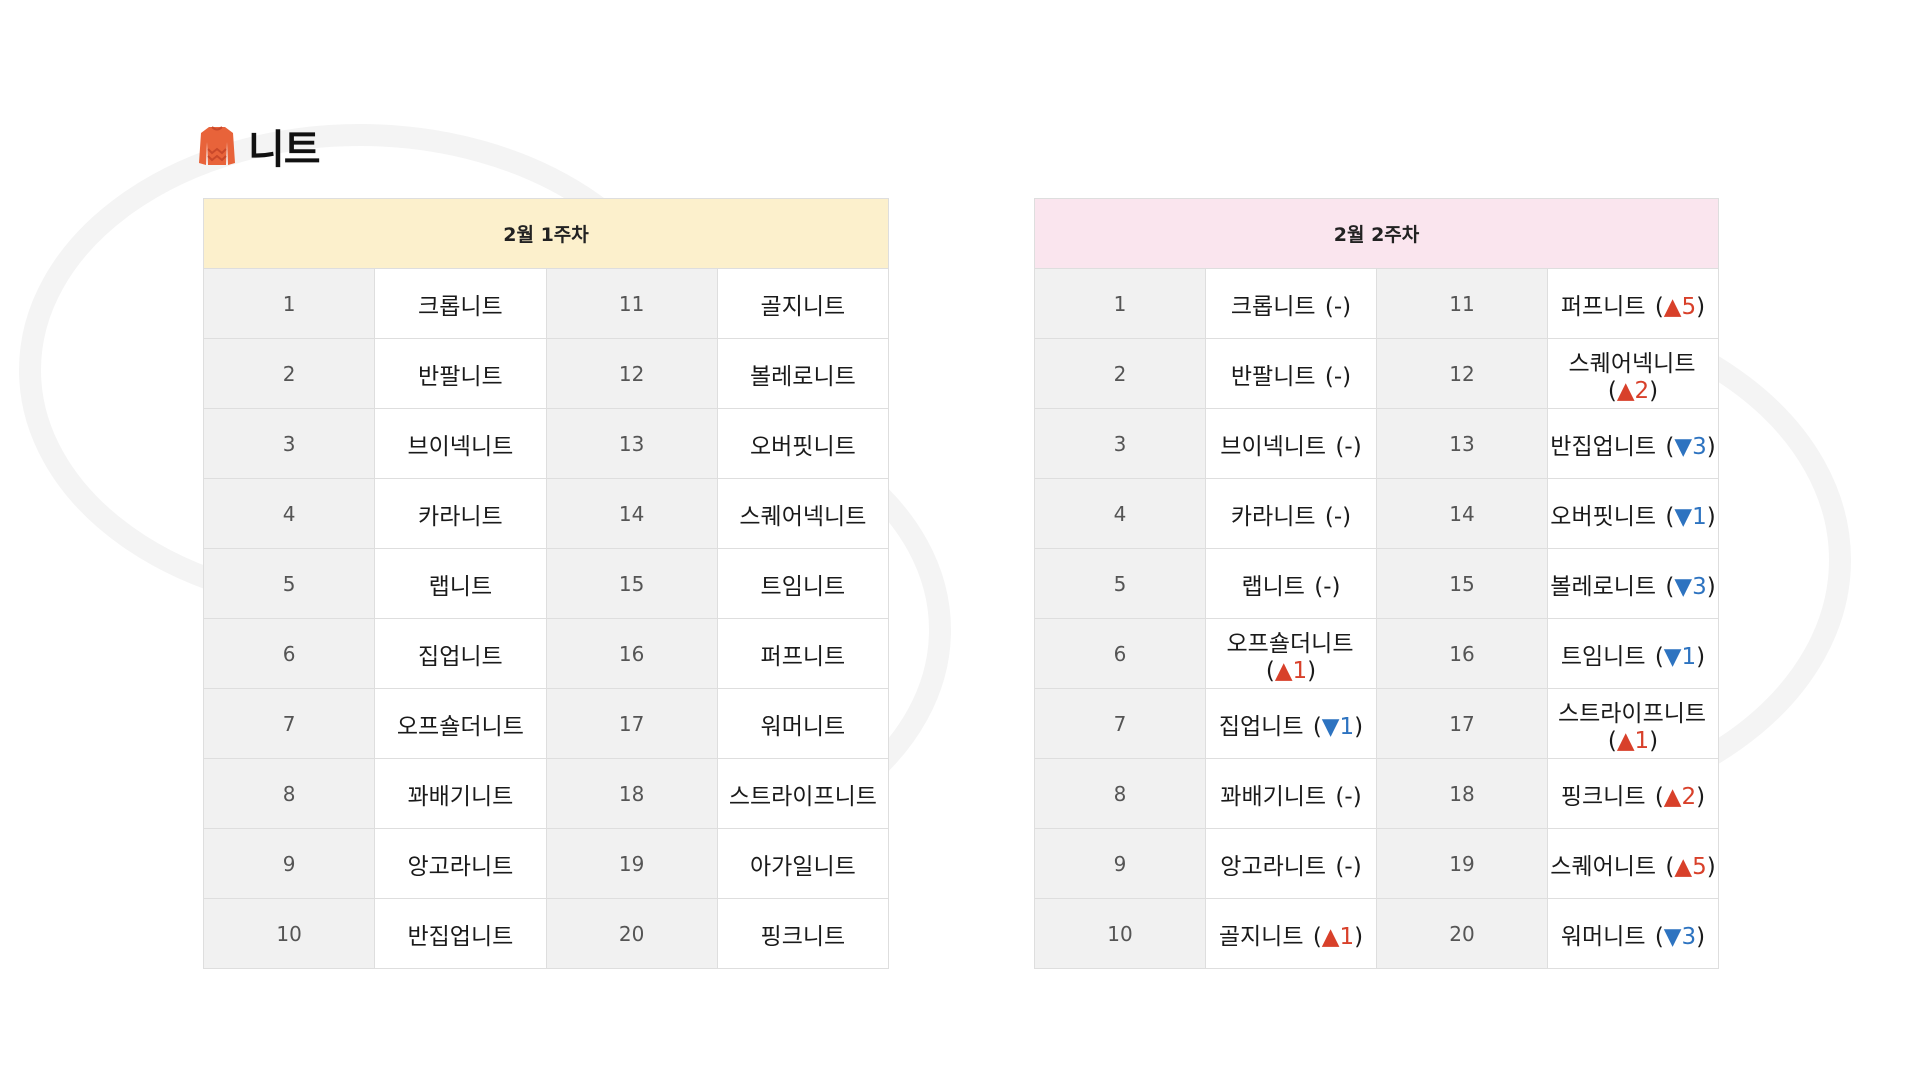  I want to click on item-cell: 랩니트 (-), so click(1291, 583).